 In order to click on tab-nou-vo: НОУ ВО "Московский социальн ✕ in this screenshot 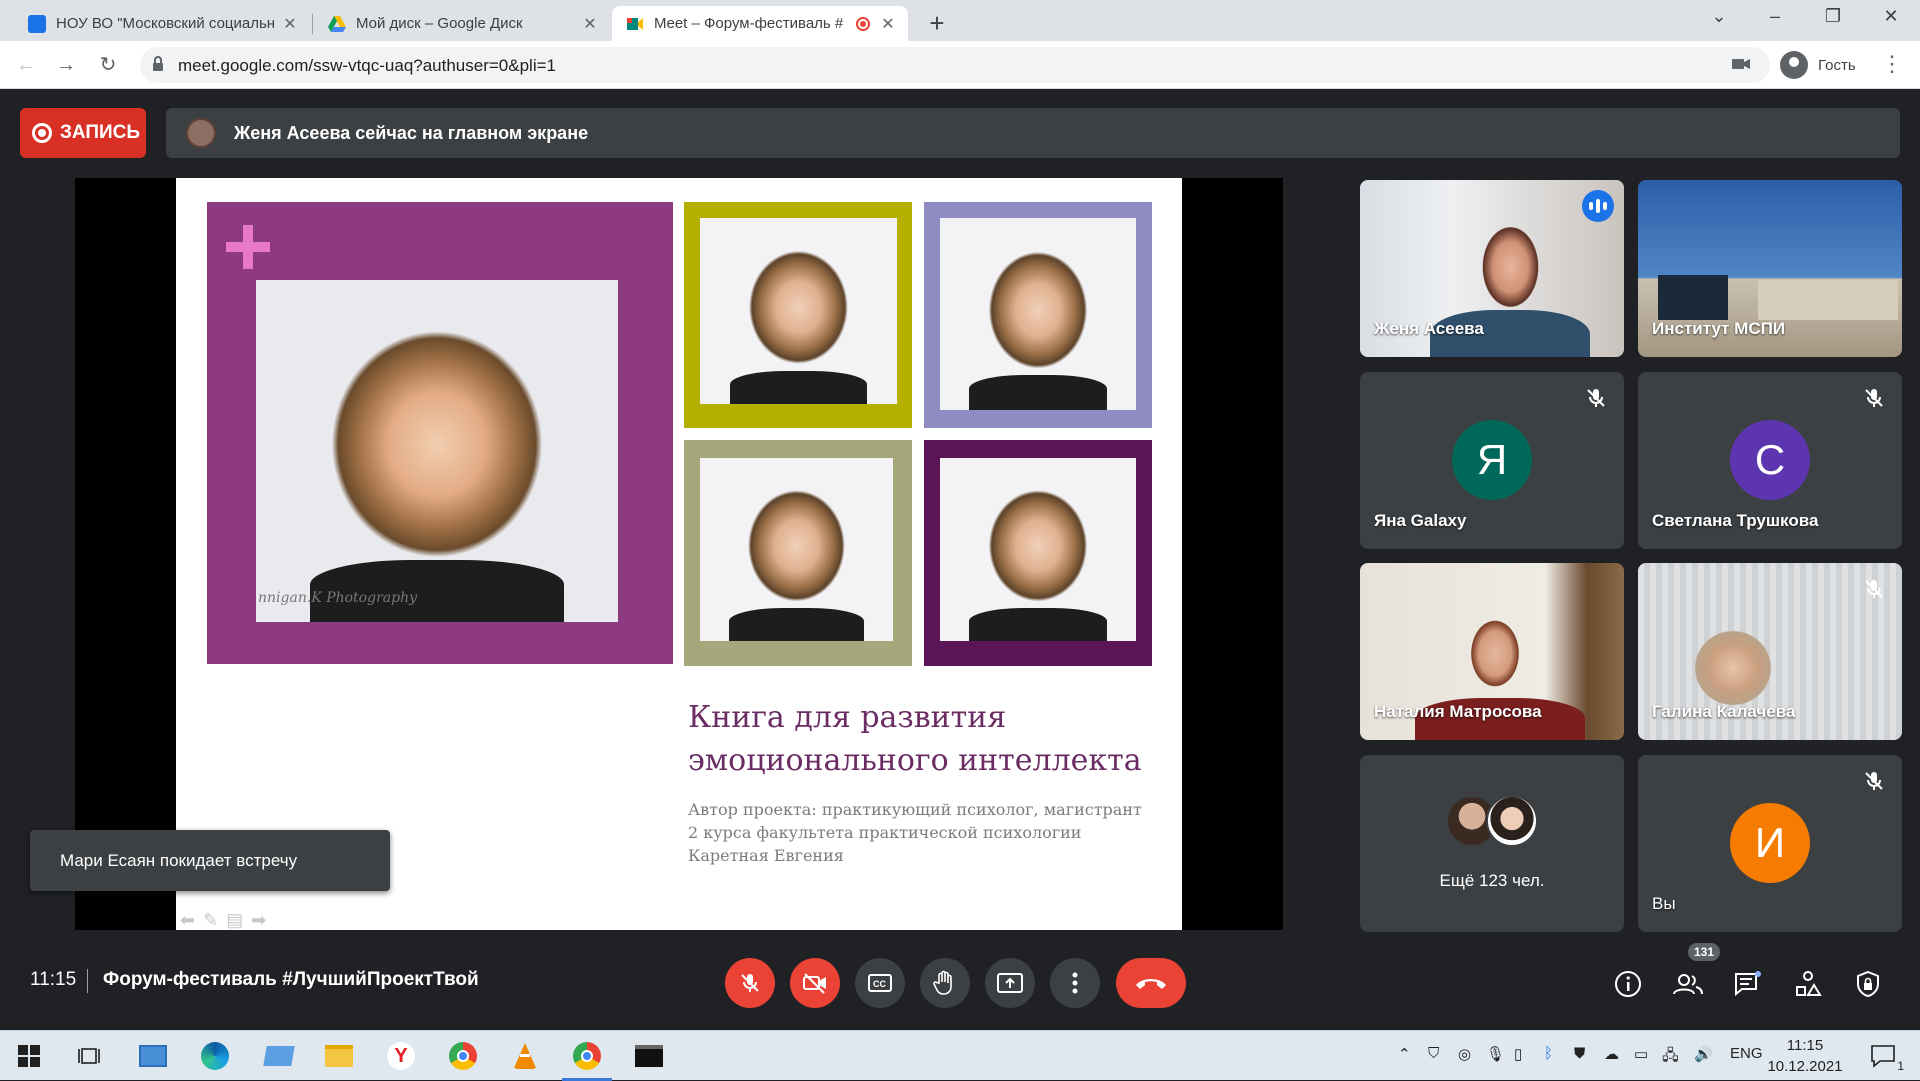, I will do `click(162, 23)`.